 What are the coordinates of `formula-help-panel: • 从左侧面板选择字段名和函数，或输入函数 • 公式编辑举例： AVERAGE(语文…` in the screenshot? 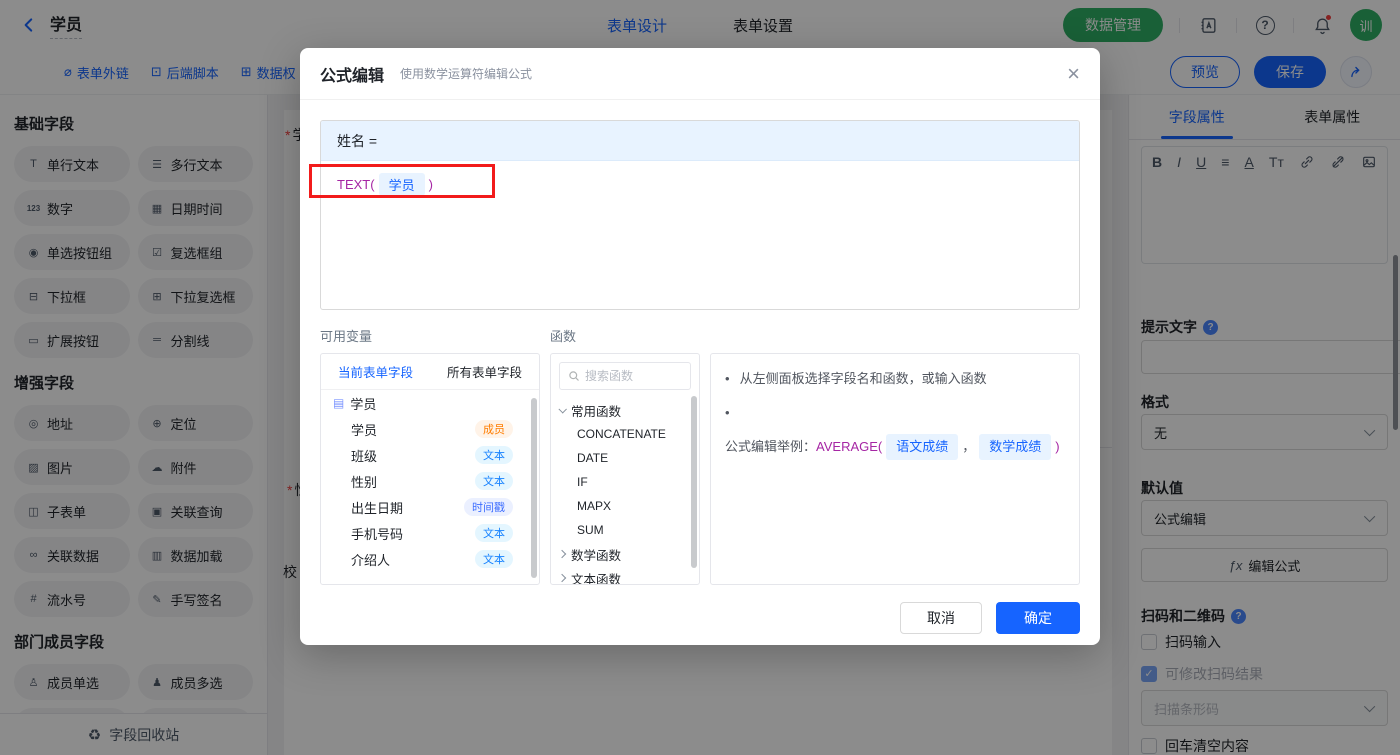 It's located at (895, 469).